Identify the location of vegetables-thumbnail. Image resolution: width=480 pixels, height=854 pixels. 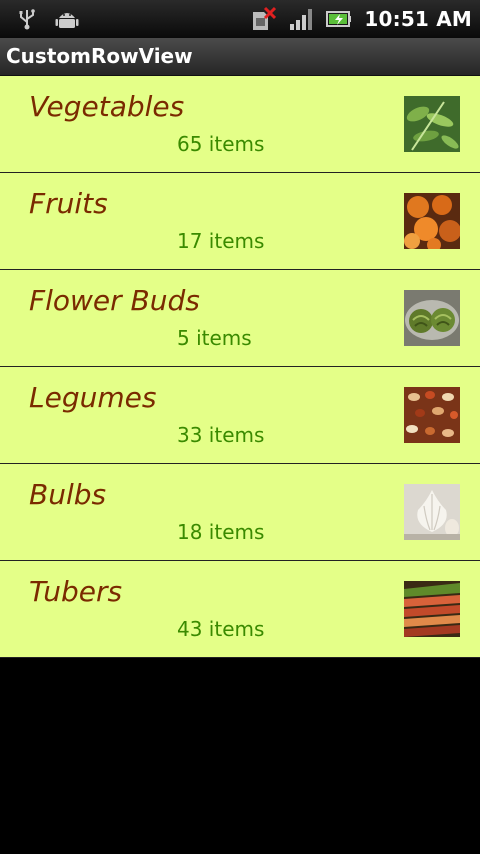
(432, 124).